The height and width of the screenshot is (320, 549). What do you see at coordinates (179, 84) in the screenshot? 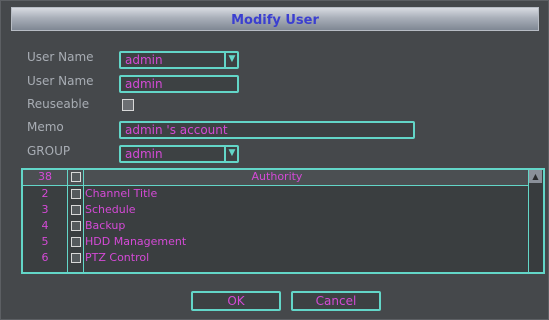
I see `user-name-input: admin` at bounding box center [179, 84].